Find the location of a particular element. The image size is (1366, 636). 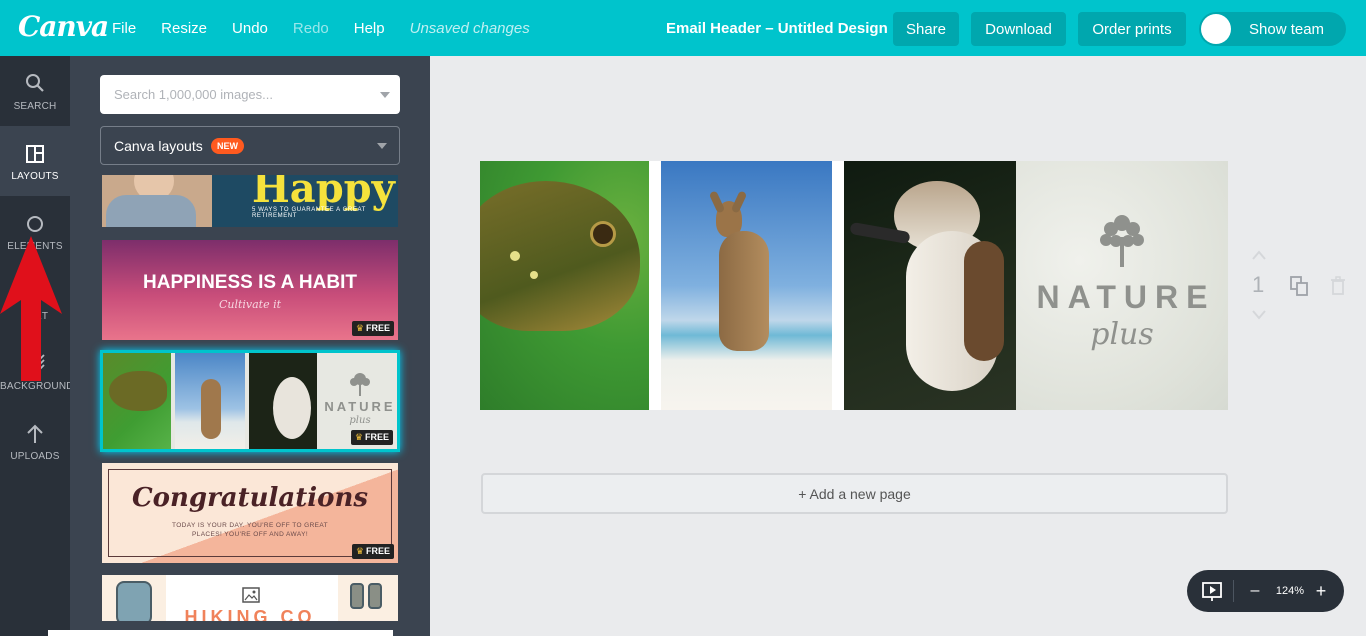

layout-subtitle: plus is located at coordinates (360, 420).